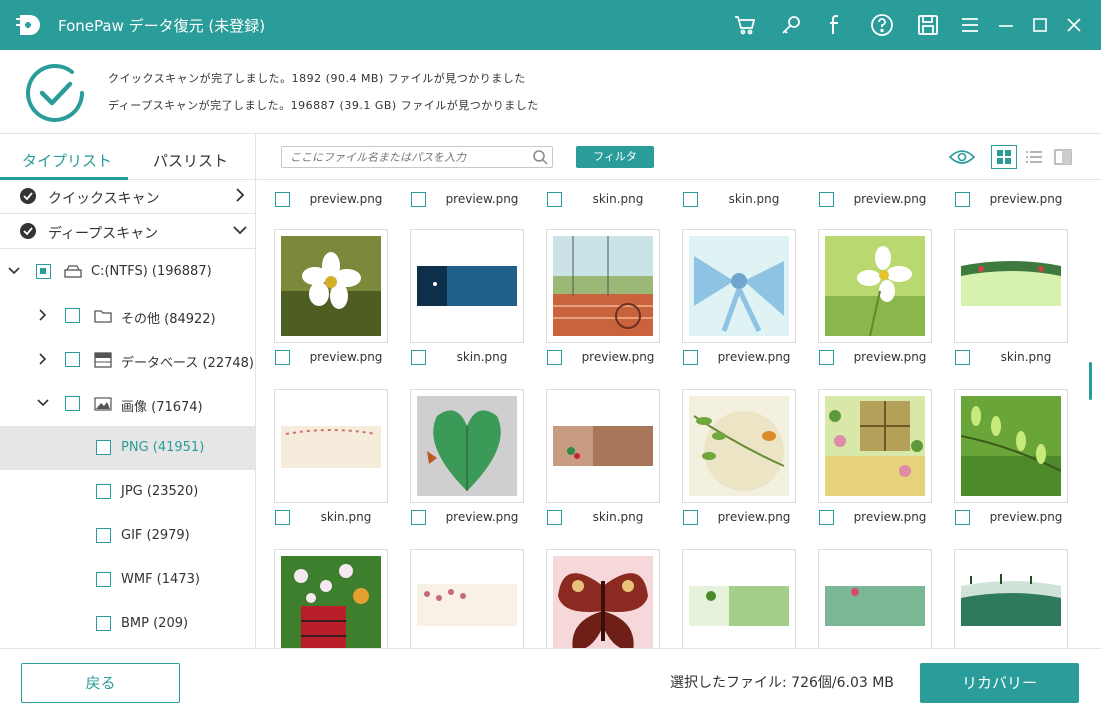  Describe the element at coordinates (1090, 381) in the screenshot. I see `grid-scrollbar` at that location.